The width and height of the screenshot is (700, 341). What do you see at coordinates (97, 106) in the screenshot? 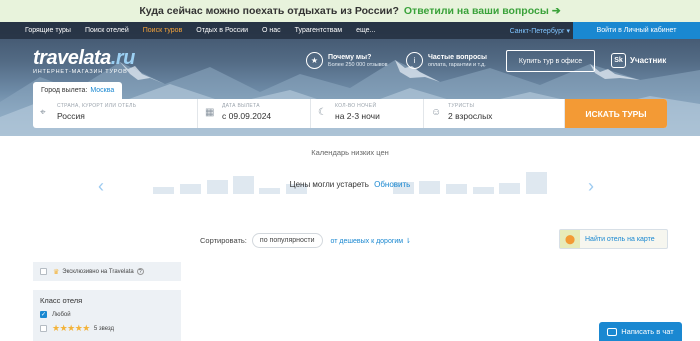
I see `field-label: СТРАНА, КУРОРТ ИЛИ ОТЕЛЬ` at bounding box center [97, 106].